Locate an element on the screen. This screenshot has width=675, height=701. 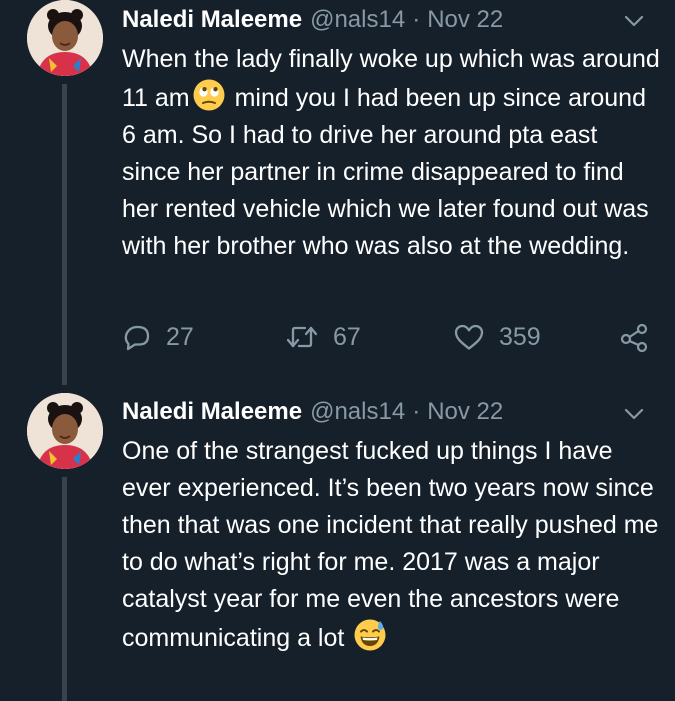
reply-icon is located at coordinates (137, 338).